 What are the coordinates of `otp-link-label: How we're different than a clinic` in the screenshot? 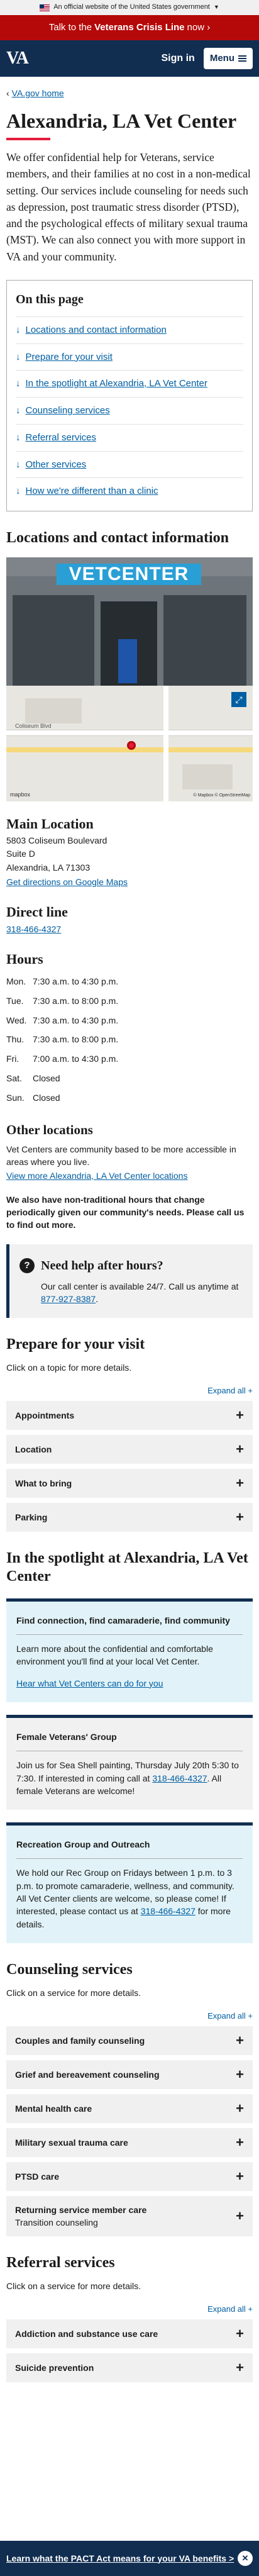 It's located at (92, 491).